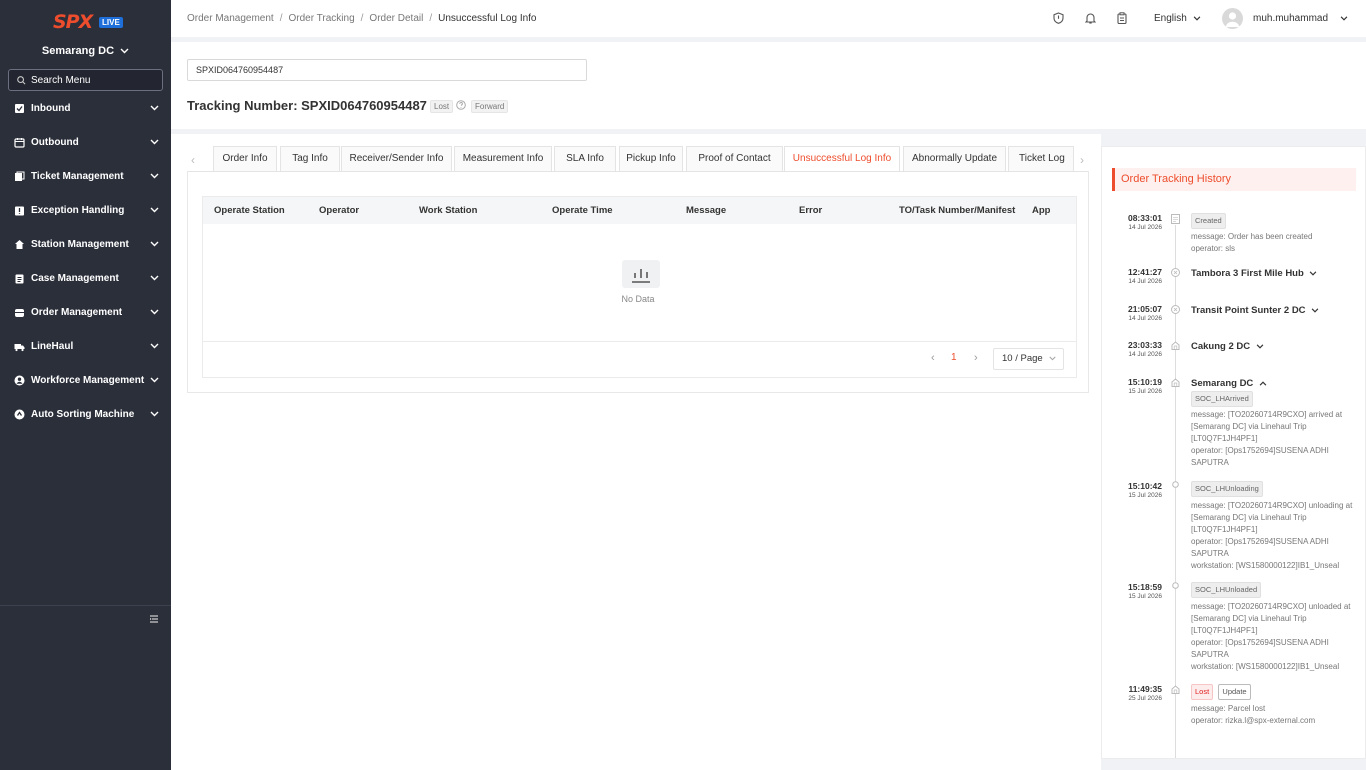 This screenshot has height=770, width=1366. I want to click on shield-icon, so click(1058, 19).